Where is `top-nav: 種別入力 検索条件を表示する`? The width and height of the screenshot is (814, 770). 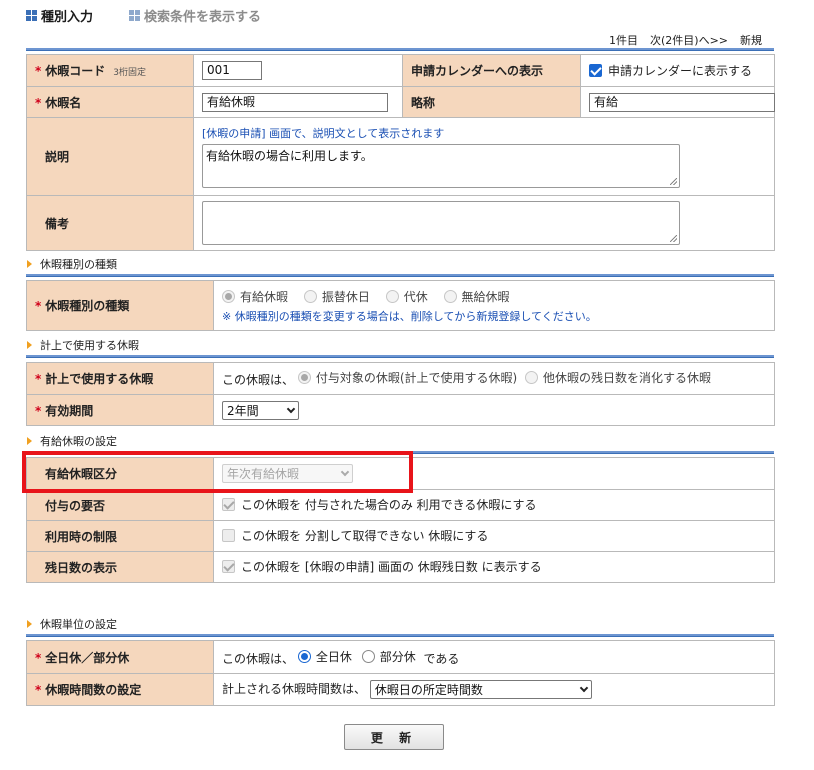 top-nav: 種別入力 検索条件を表示する is located at coordinates (161, 15).